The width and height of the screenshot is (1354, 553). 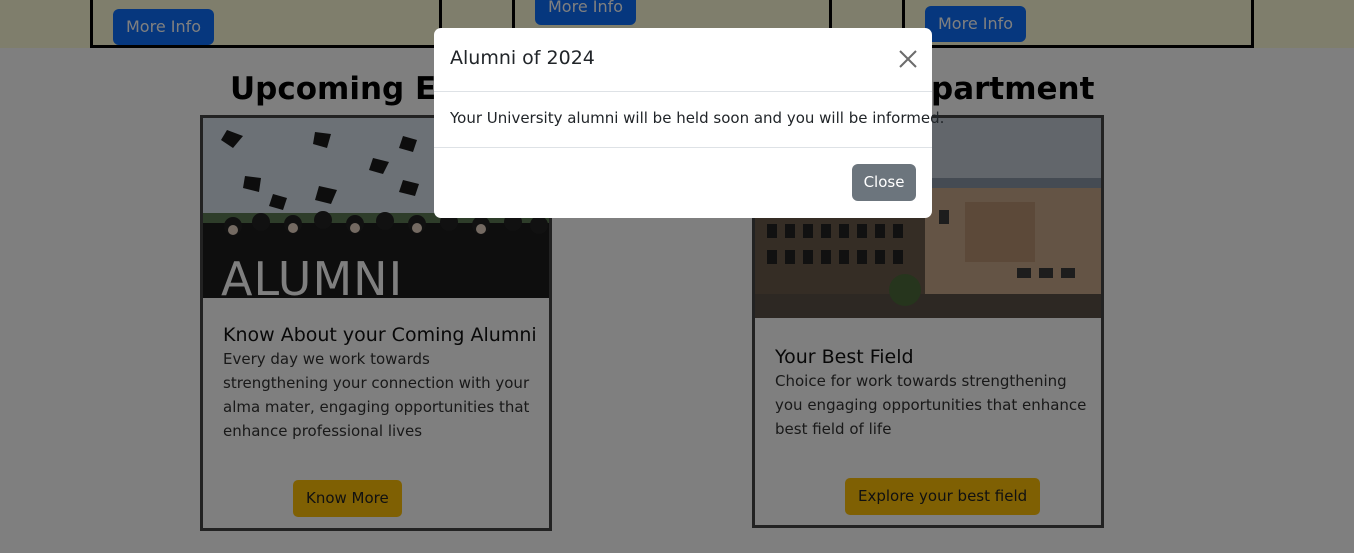 What do you see at coordinates (908, 59) in the screenshot?
I see `close-icon` at bounding box center [908, 59].